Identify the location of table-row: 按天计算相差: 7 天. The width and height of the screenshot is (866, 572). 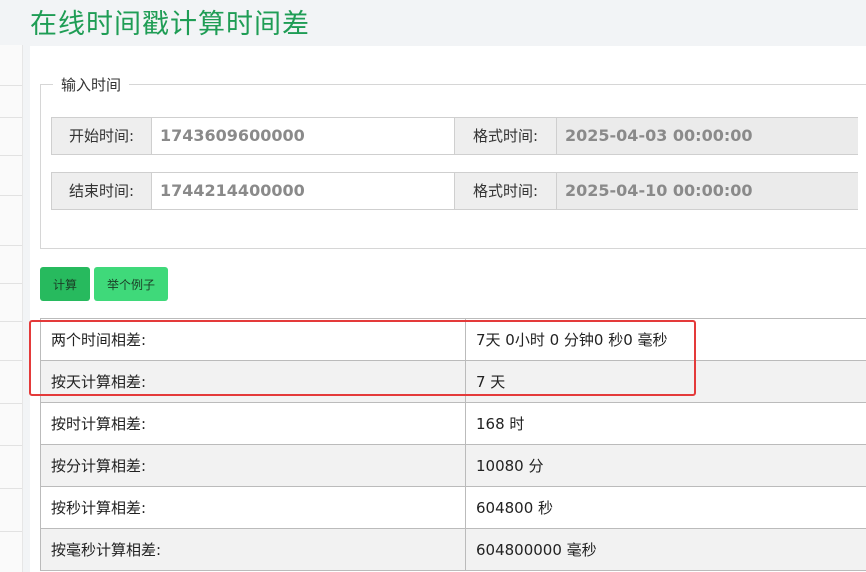
(453, 381).